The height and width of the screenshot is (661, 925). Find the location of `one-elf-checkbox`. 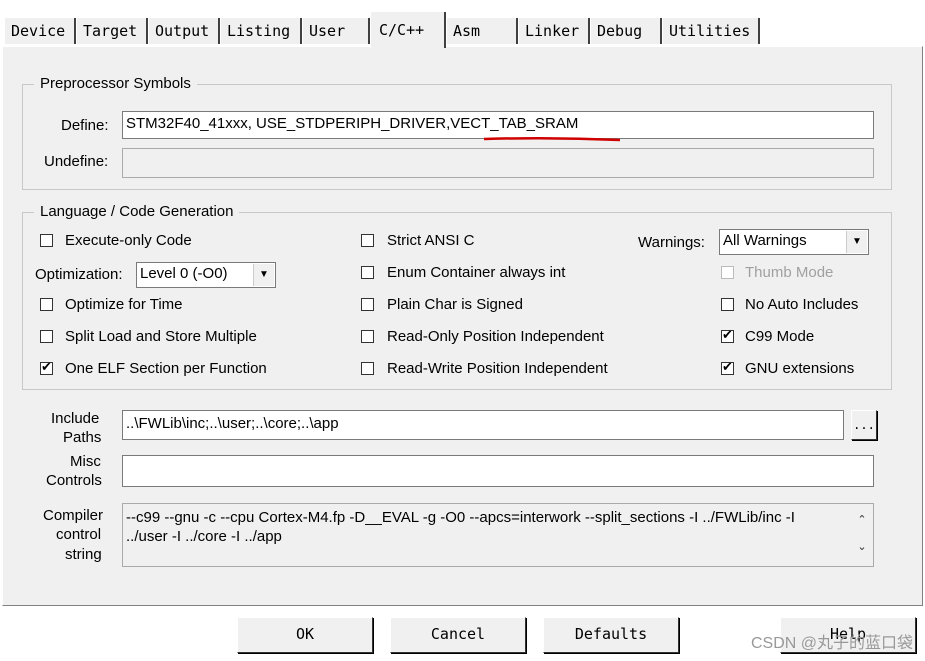

one-elf-checkbox is located at coordinates (46, 367).